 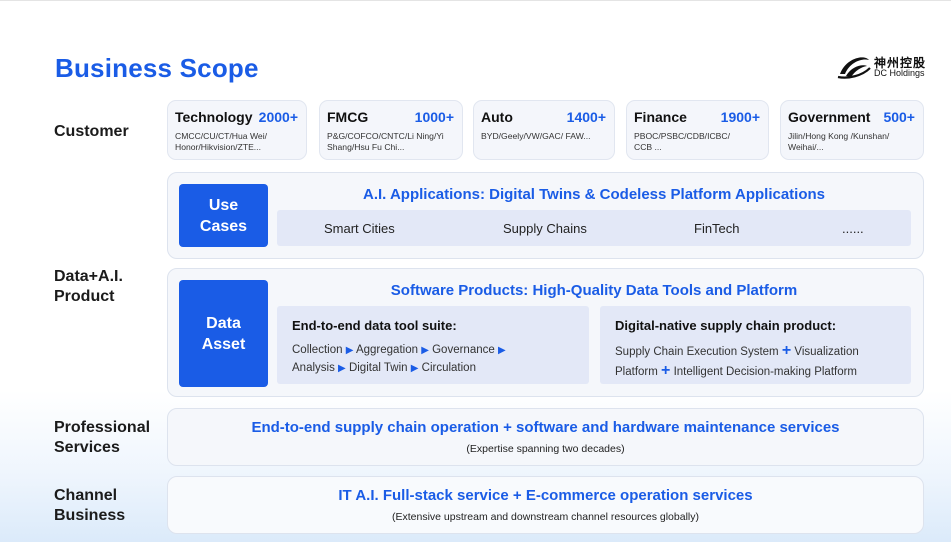 What do you see at coordinates (586, 117) in the screenshot?
I see `customer-count: 1400+` at bounding box center [586, 117].